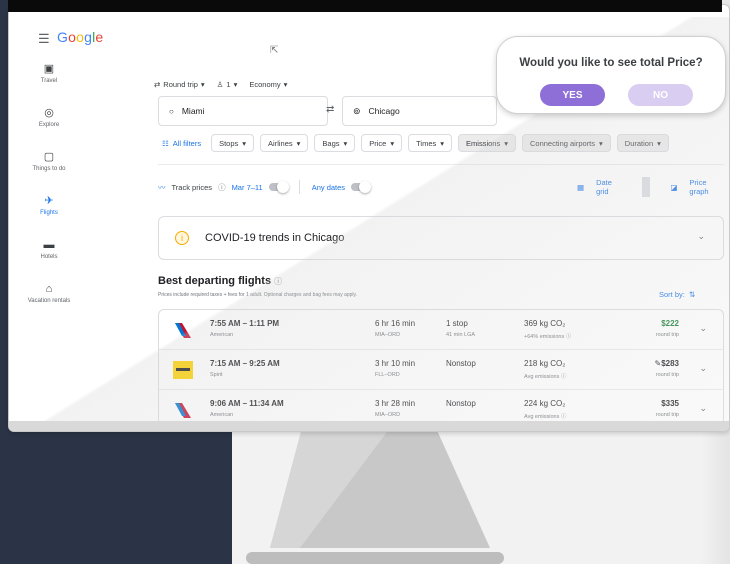  I want to click on american-airlines-logo, so click(183, 330).